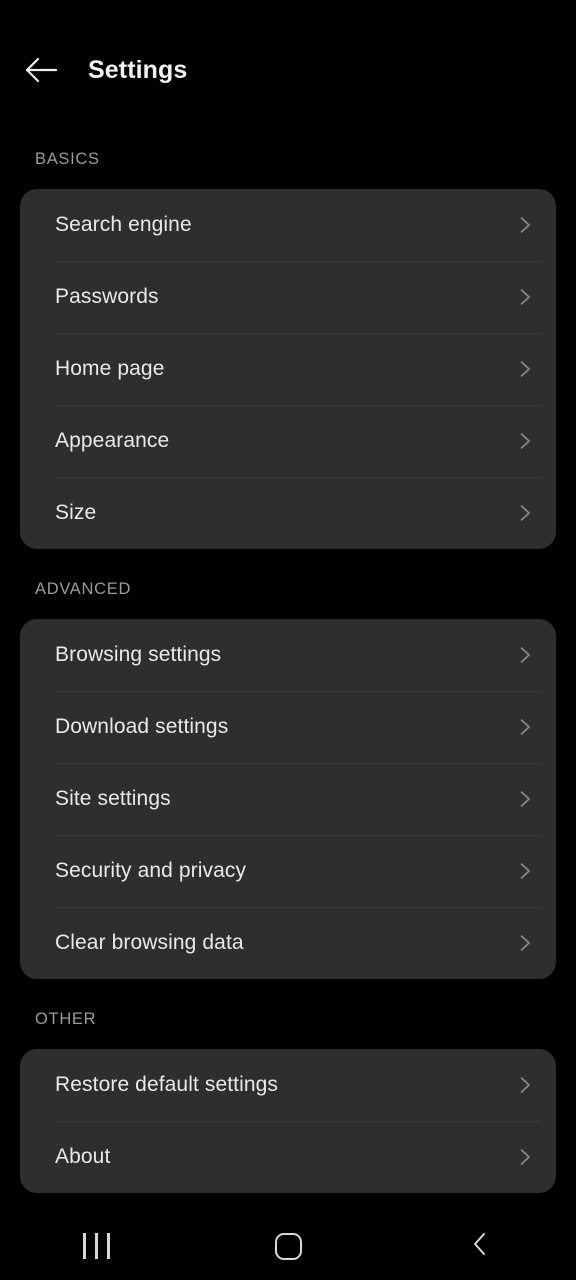 The width and height of the screenshot is (576, 1280). What do you see at coordinates (288, 441) in the screenshot?
I see `settings-row-appearance: Appearance` at bounding box center [288, 441].